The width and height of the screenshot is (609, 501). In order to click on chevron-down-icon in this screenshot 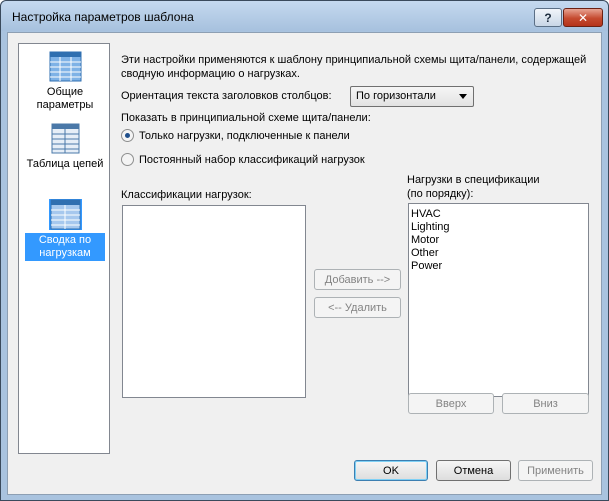, I will do `click(463, 96)`.